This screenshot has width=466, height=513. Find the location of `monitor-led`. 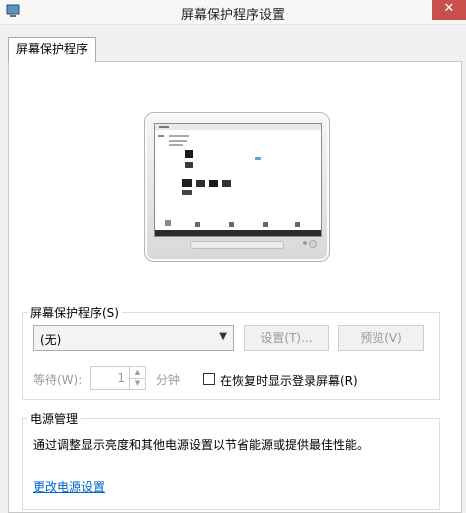

monitor-led is located at coordinates (305, 243).